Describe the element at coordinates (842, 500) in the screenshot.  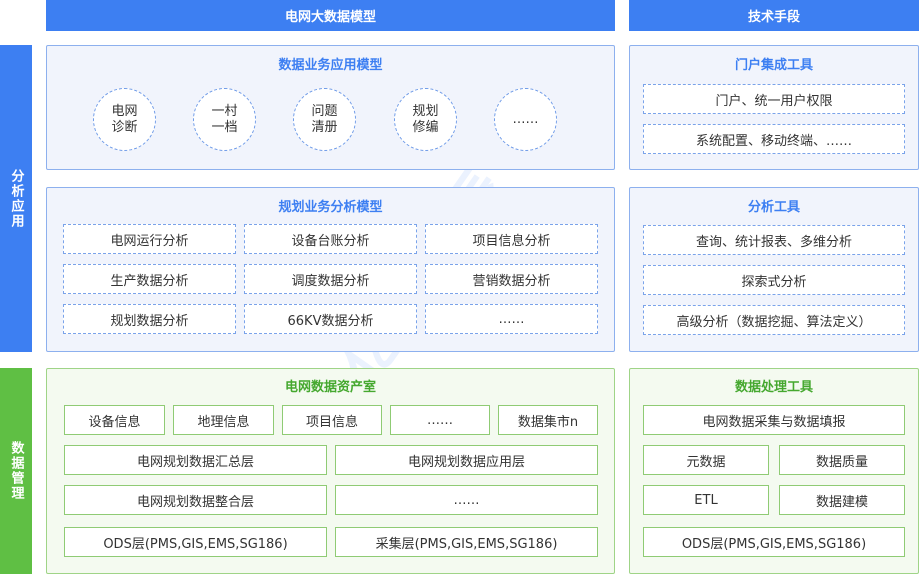
I see `processing-modeling: 数据建模` at that location.